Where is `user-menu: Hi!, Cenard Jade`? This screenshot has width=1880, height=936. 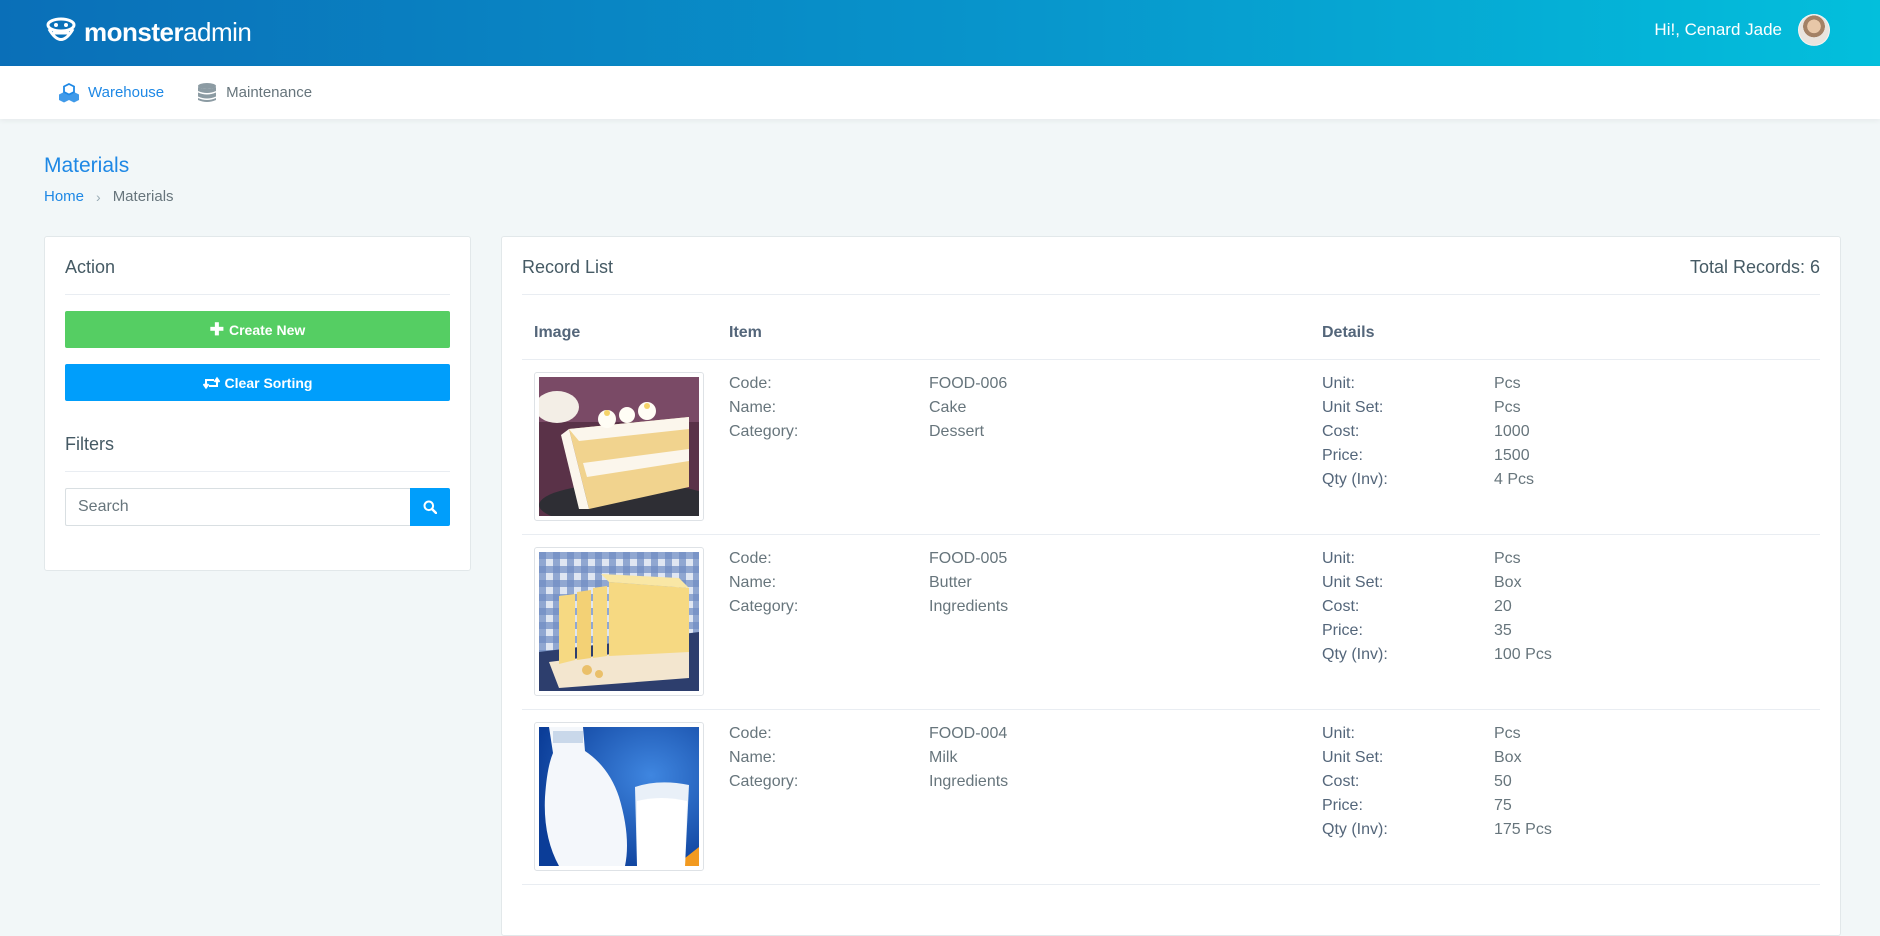
user-menu: Hi!, Cenard Jade is located at coordinates (1742, 30).